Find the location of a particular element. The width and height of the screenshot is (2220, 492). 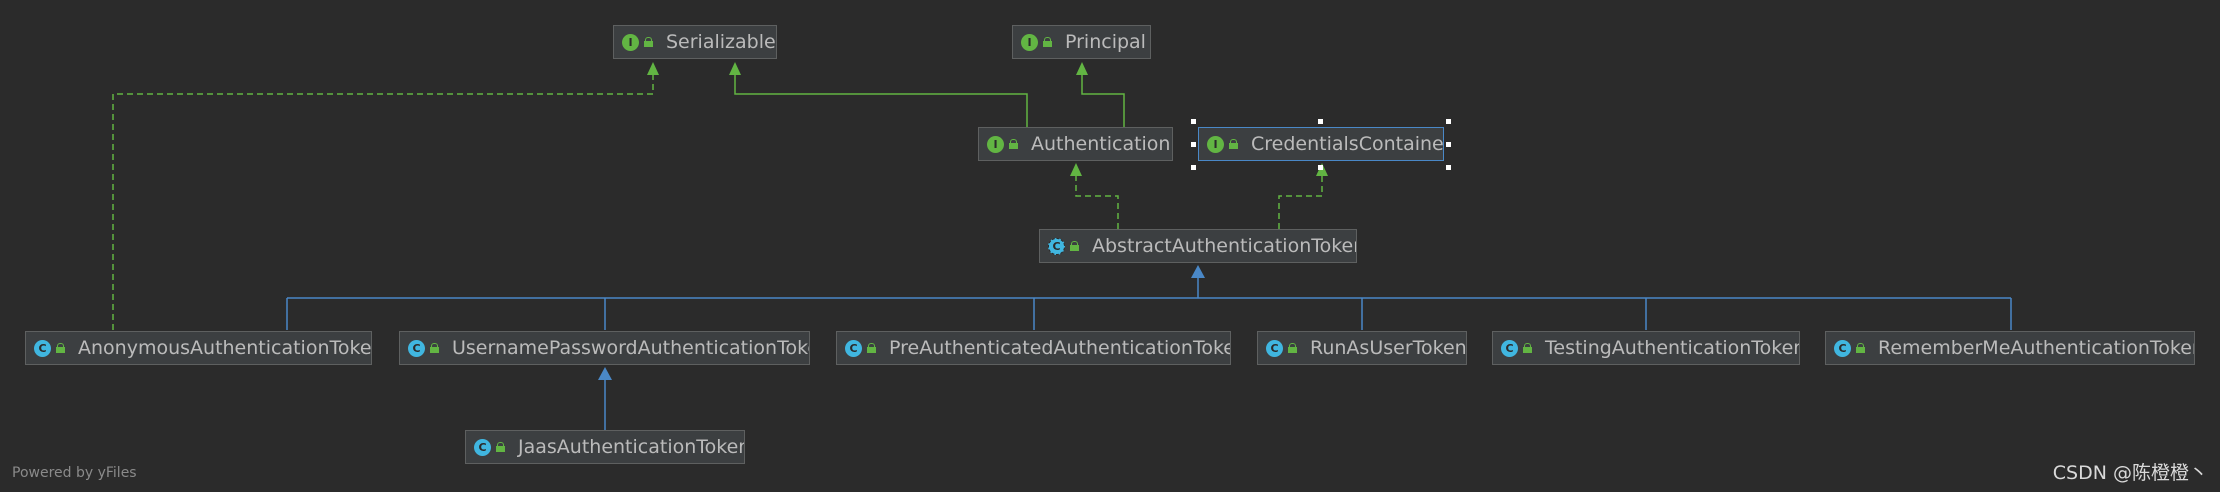

node-label: JaasAuthenticationToken is located at coordinates (631, 447).